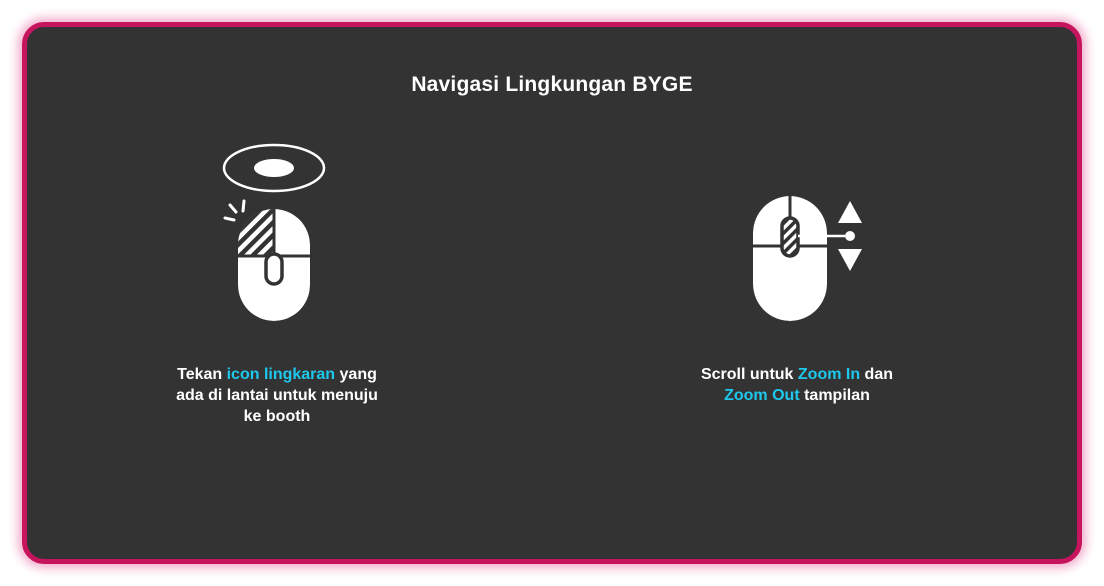  Describe the element at coordinates (277, 416) in the screenshot. I see `instruction-text: ke booth` at that location.